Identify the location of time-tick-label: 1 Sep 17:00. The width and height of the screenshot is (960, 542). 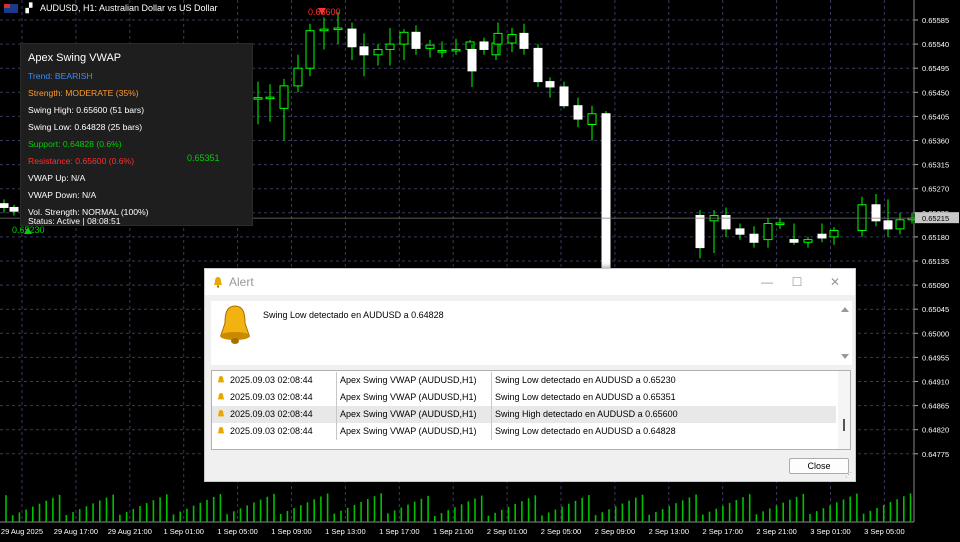
(399, 531).